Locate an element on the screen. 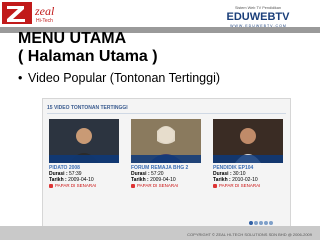  video-info: Durasi : 30:10 Tarikh : 2010-02-10 is located at coordinates (253, 177).